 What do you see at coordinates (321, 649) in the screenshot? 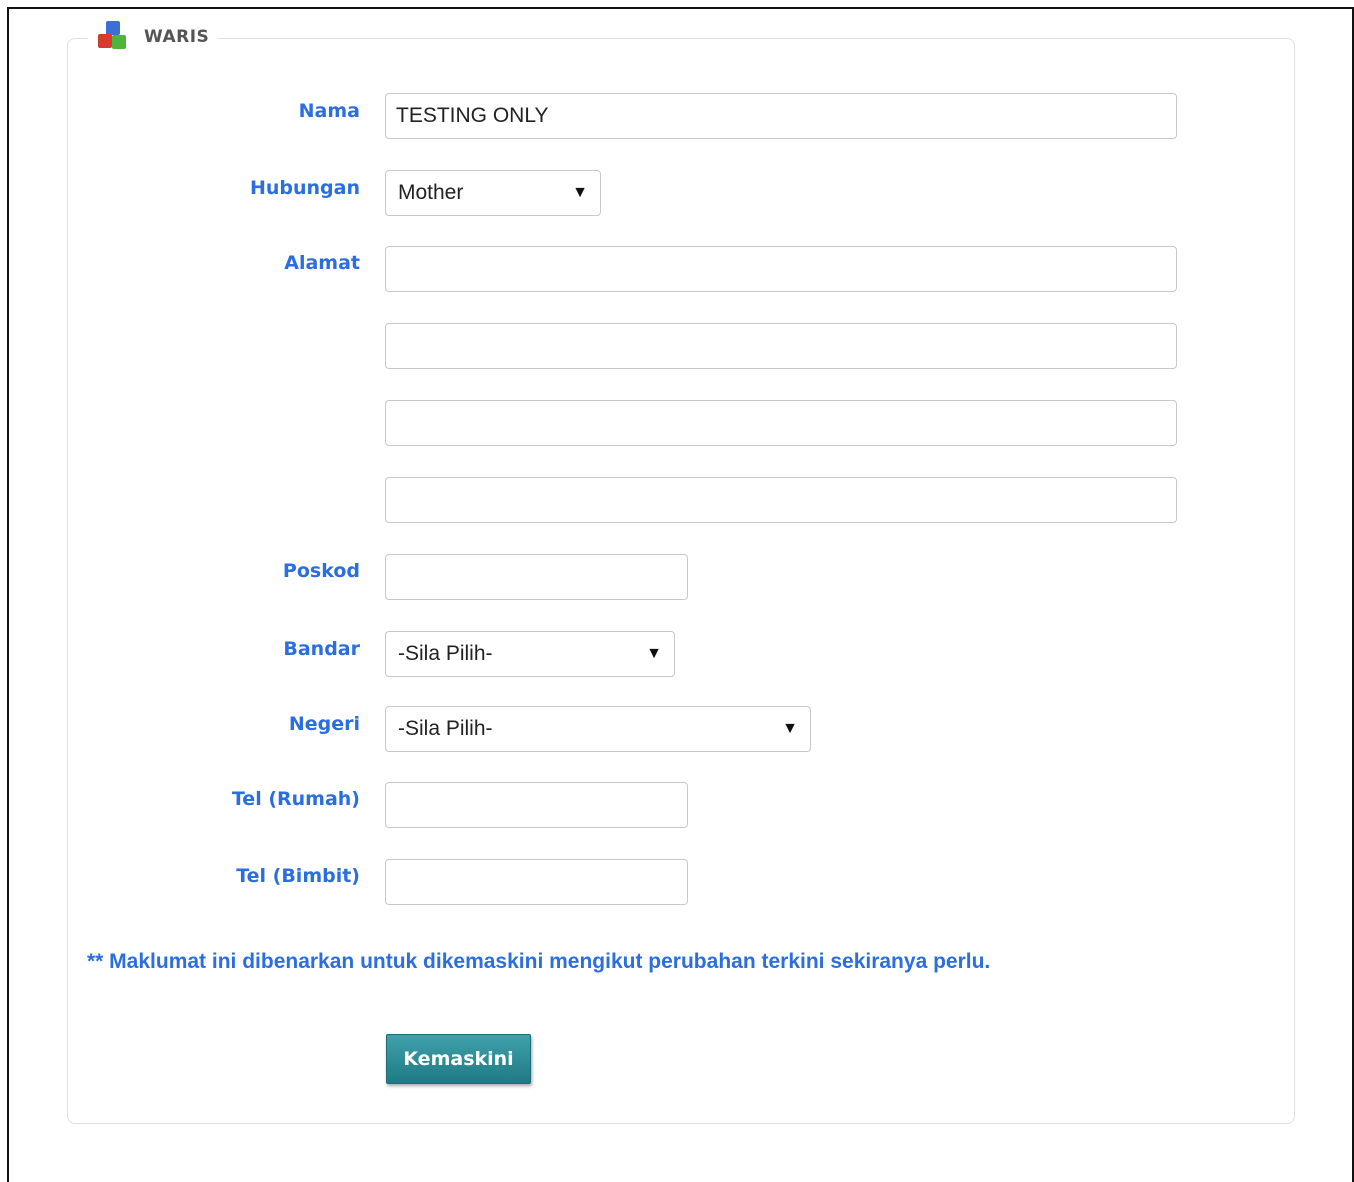
I see `bandar-label: Bandar` at bounding box center [321, 649].